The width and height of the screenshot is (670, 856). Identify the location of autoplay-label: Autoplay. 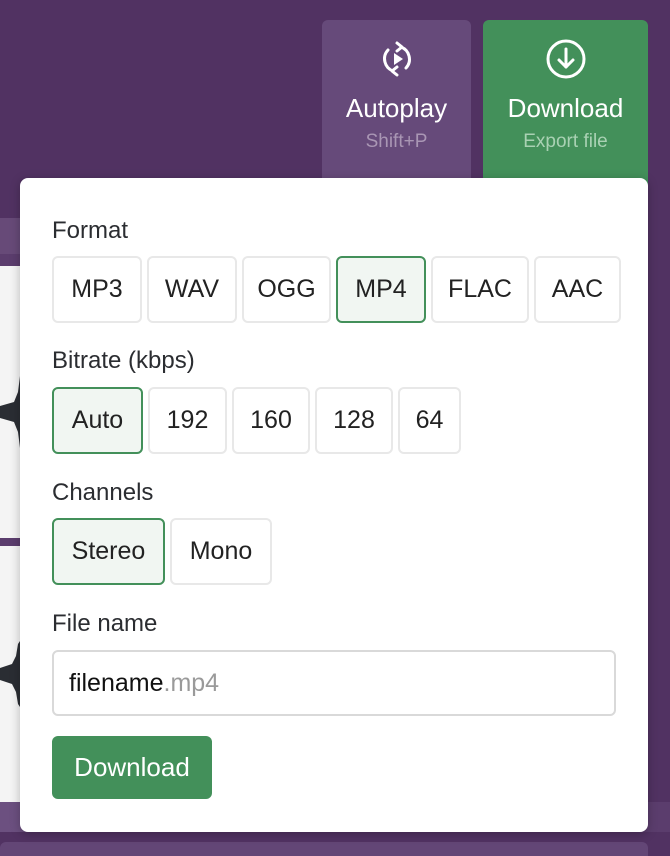
(396, 108).